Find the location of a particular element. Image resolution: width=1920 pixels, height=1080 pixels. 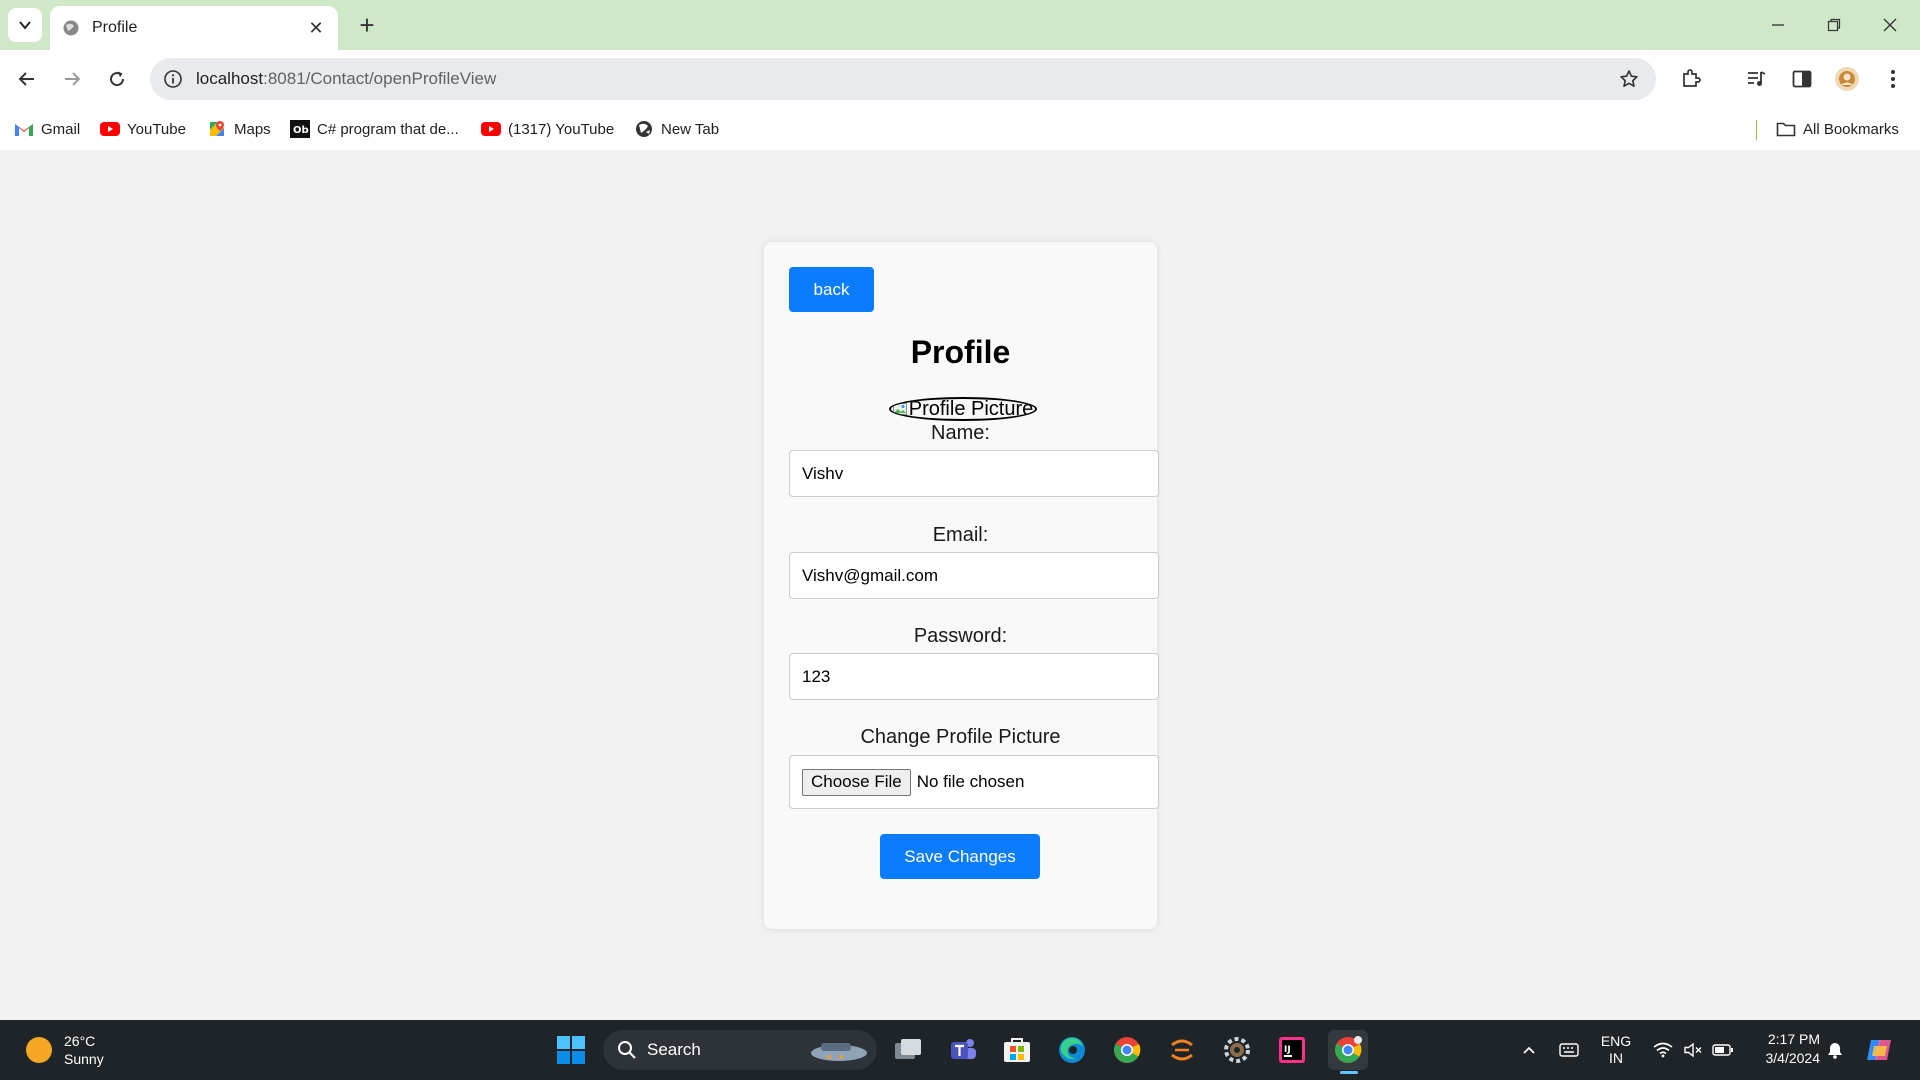

bookmark-label: Maps is located at coordinates (252, 129).